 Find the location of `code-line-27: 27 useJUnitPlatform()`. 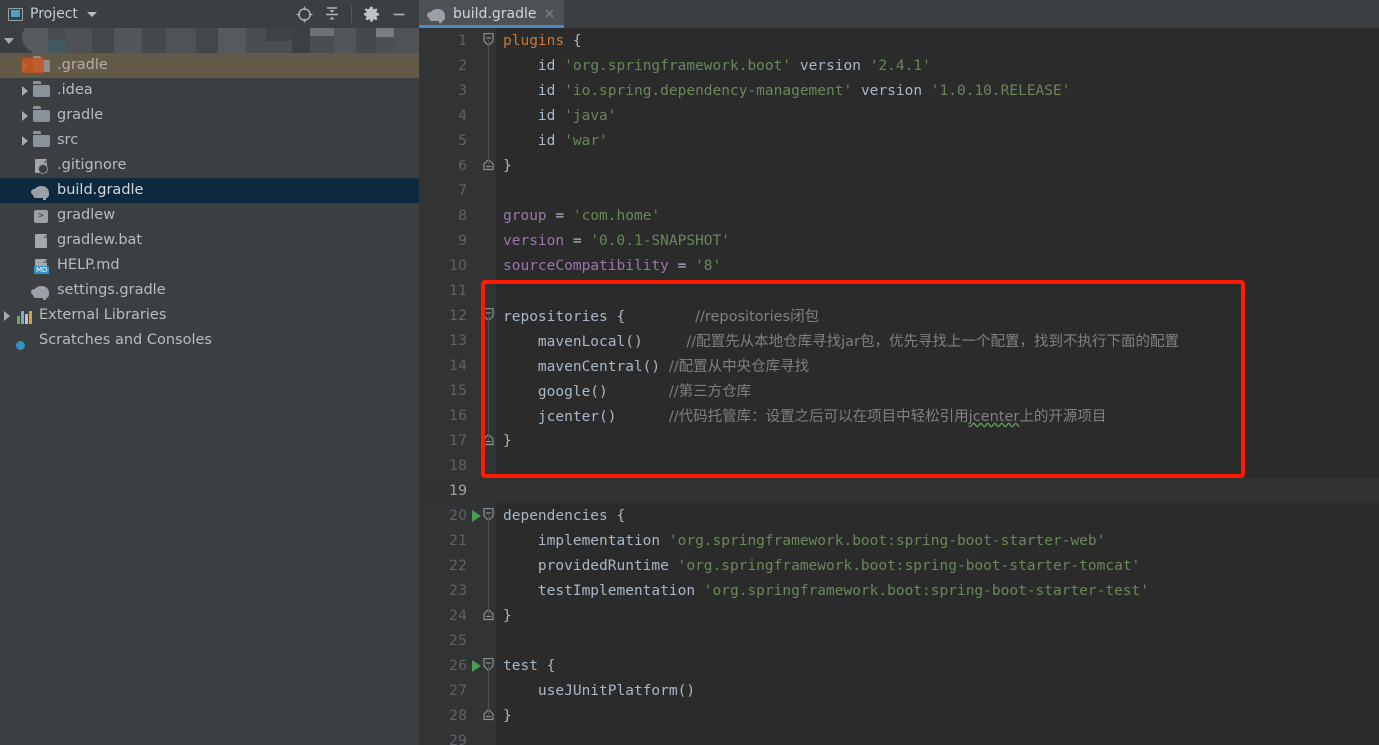

code-line-27: 27 useJUnitPlatform() is located at coordinates (899, 690).